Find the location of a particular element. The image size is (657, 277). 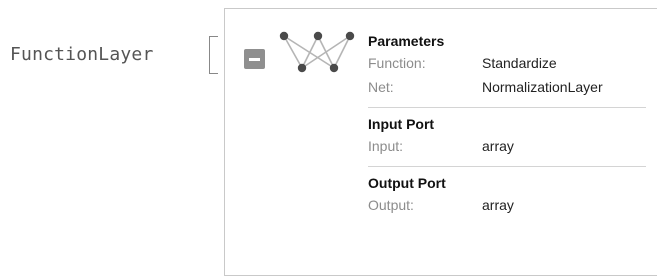

row-output: Output: array is located at coordinates (508, 205).